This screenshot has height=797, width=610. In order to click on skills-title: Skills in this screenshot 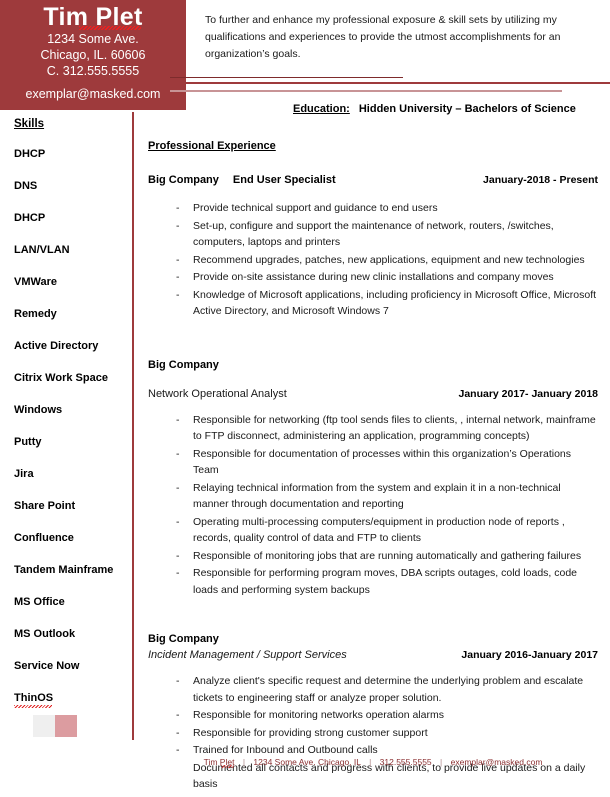, I will do `click(29, 124)`.